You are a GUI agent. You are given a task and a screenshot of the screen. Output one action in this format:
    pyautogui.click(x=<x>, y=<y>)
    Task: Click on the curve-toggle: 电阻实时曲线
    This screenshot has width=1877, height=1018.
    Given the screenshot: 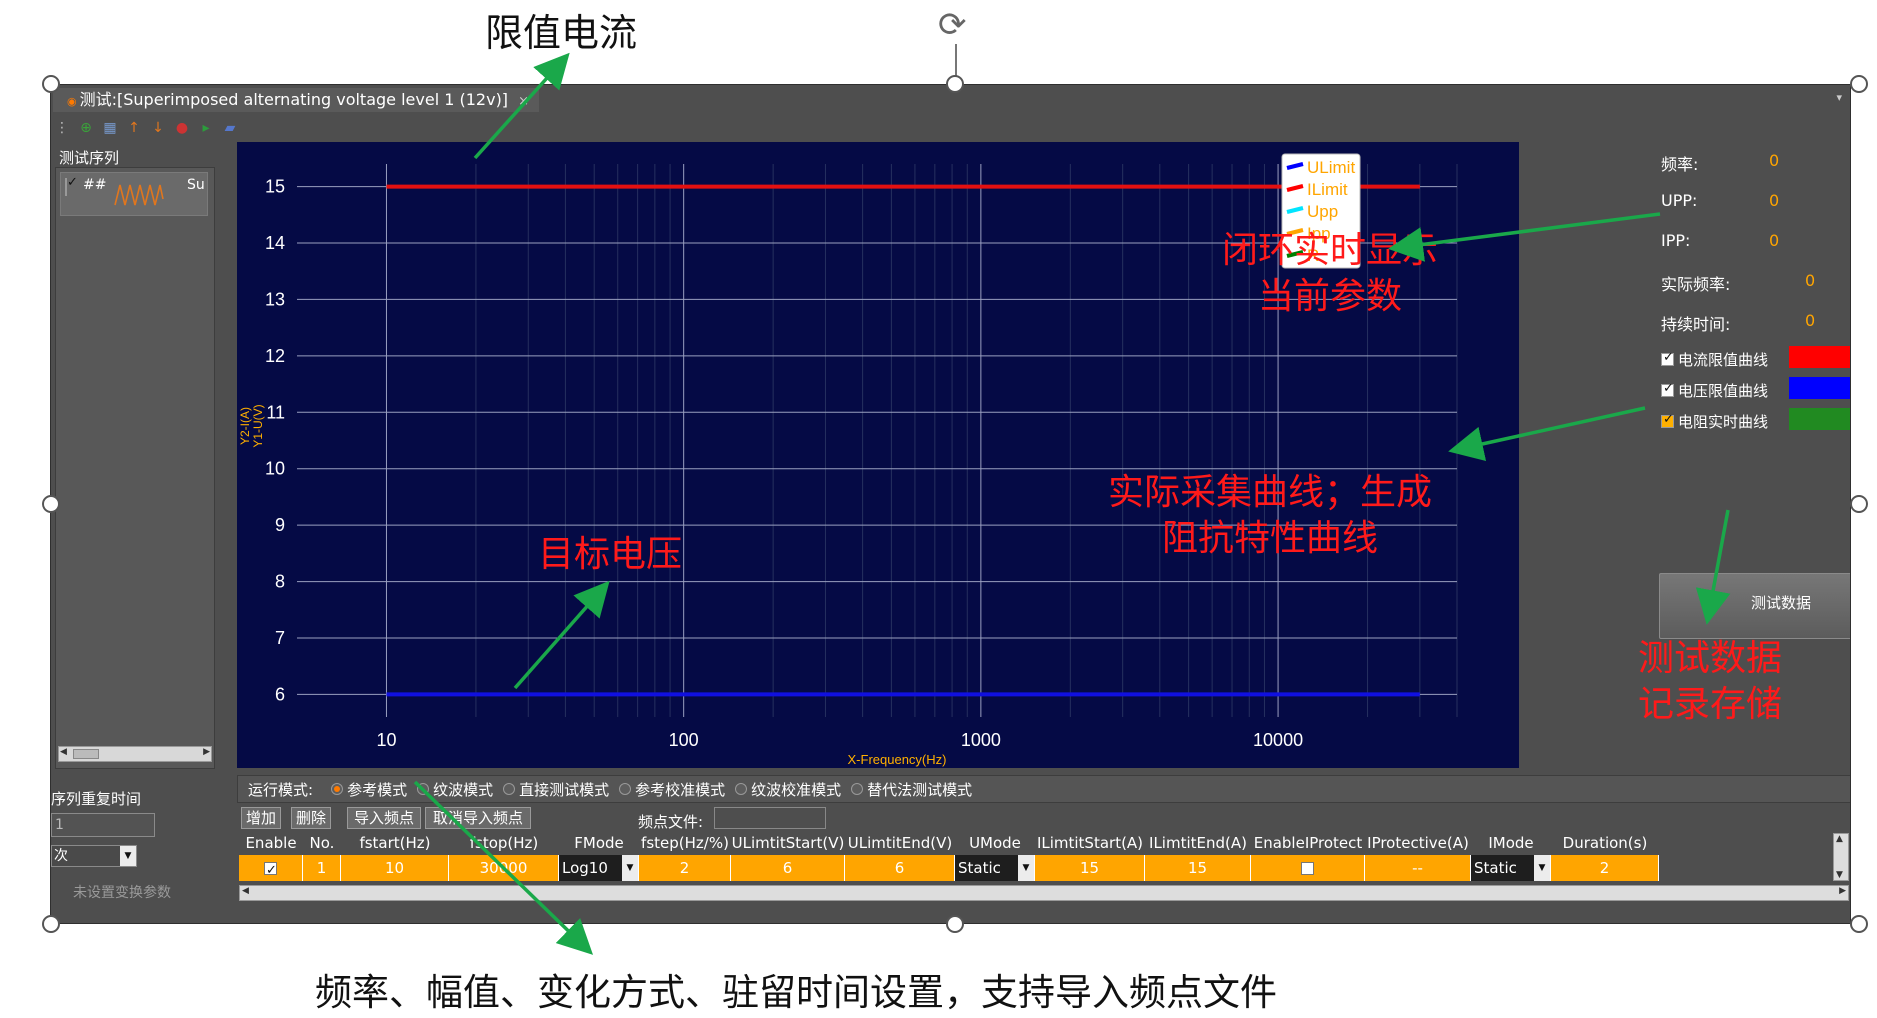 What is the action you would take?
    pyautogui.click(x=1714, y=421)
    